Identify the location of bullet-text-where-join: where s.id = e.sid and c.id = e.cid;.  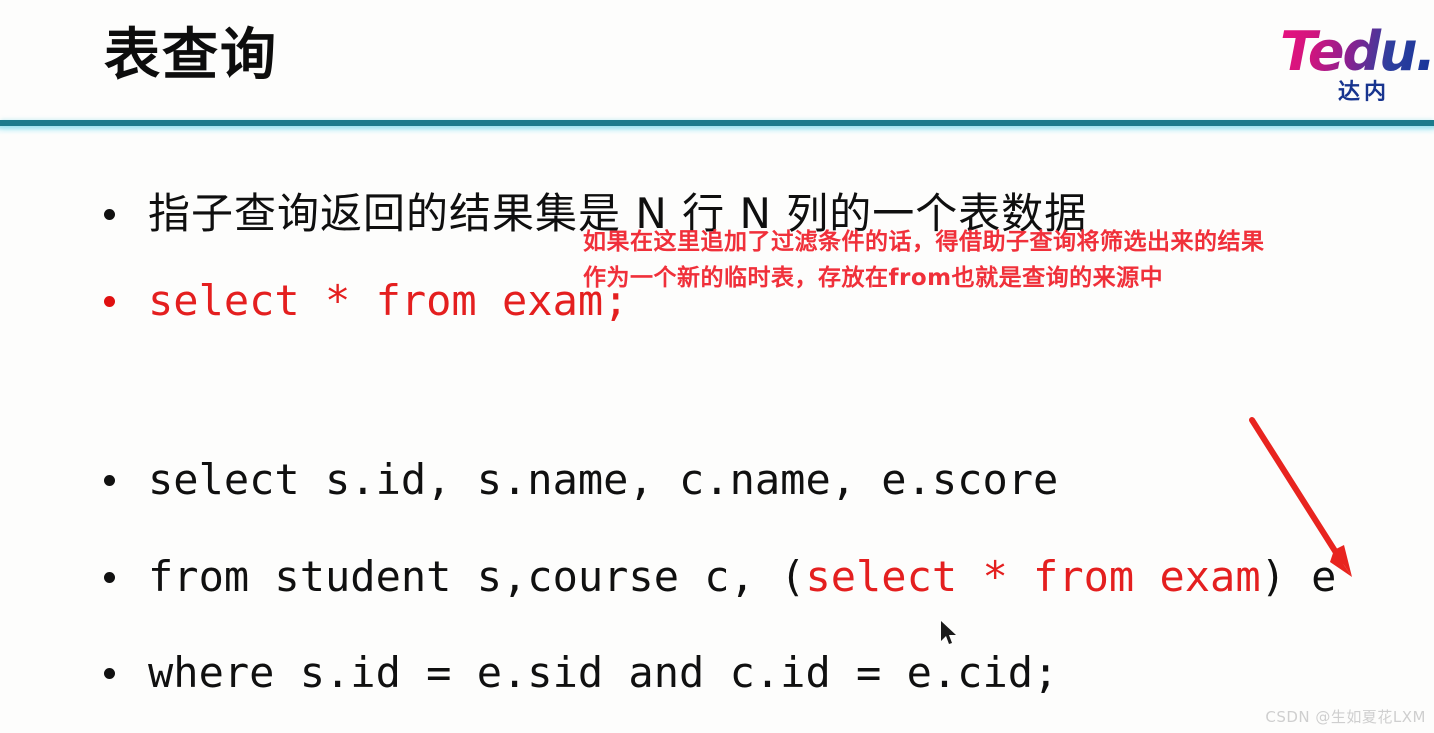
(603, 672).